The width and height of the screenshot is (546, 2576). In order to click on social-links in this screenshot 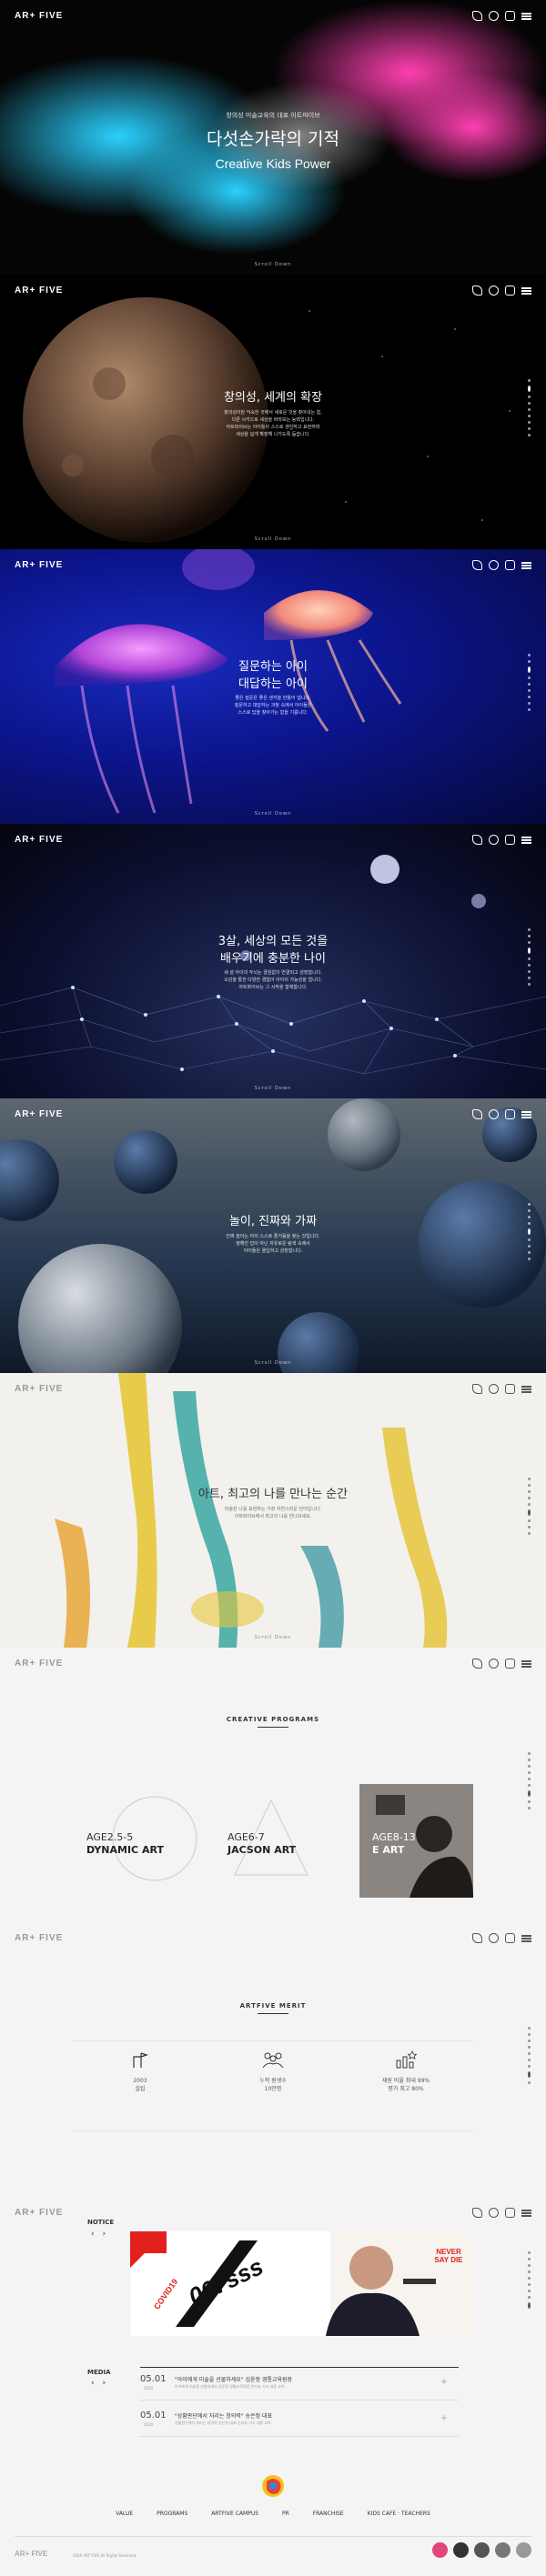, I will do `click(482, 2550)`.